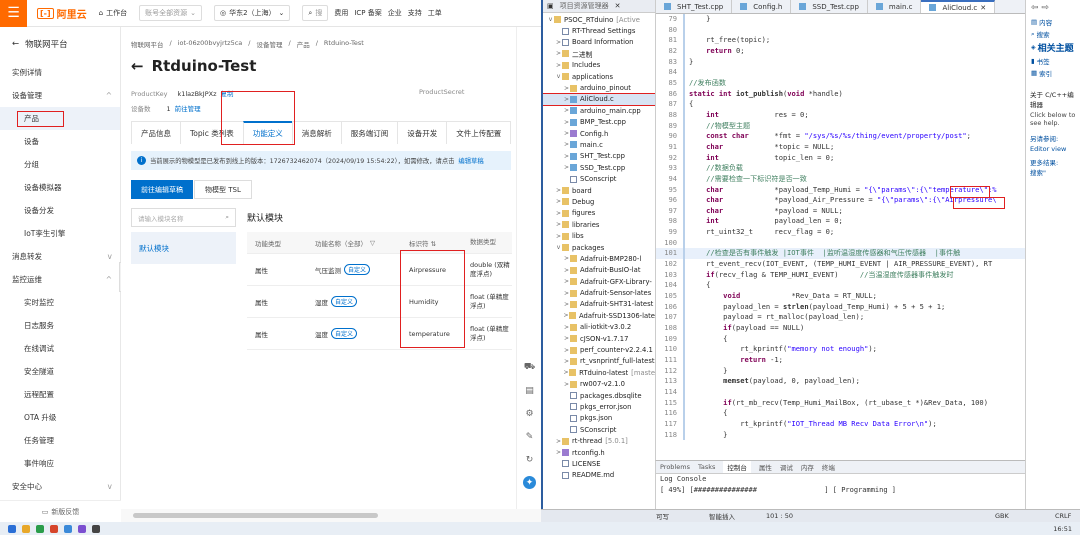 Image resolution: width=1080 pixels, height=535 pixels. What do you see at coordinates (599, 42) in the screenshot?
I see `tree-item: > Board Information` at bounding box center [599, 42].